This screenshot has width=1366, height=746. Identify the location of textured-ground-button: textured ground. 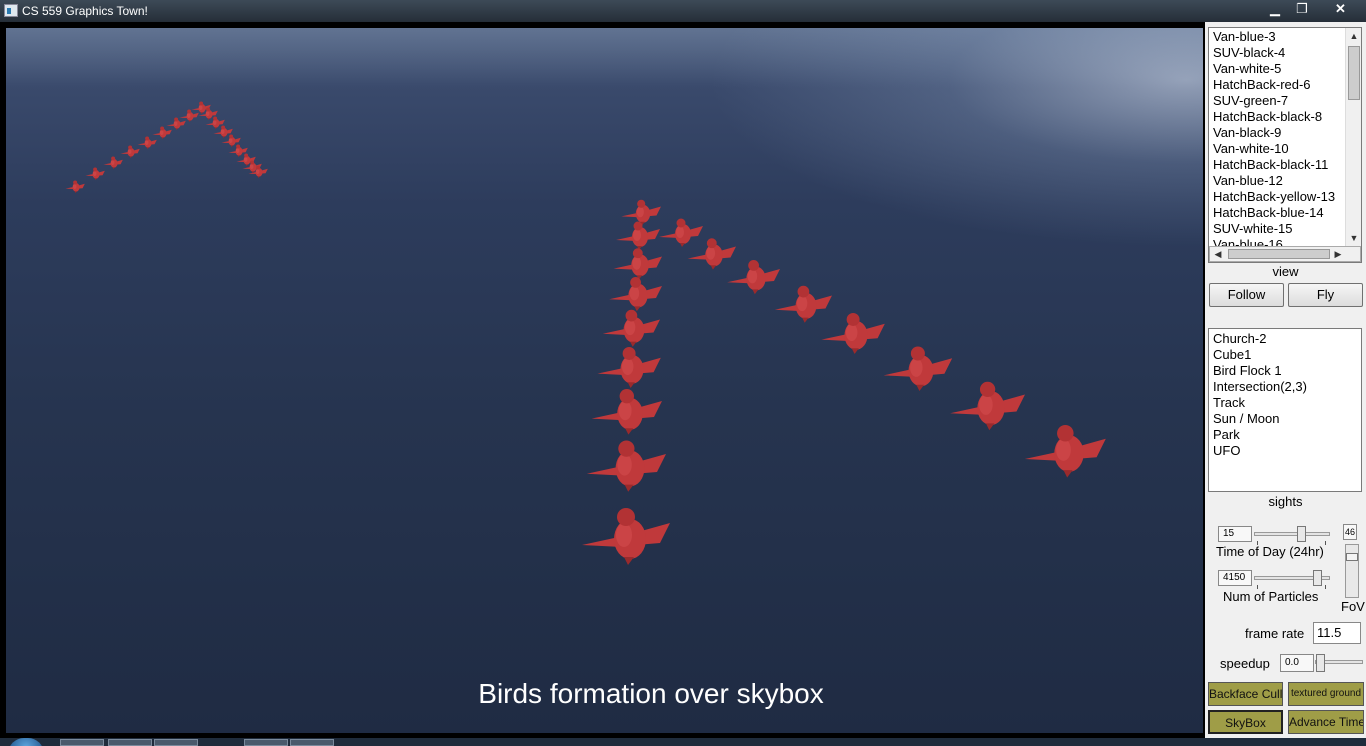
(1326, 694).